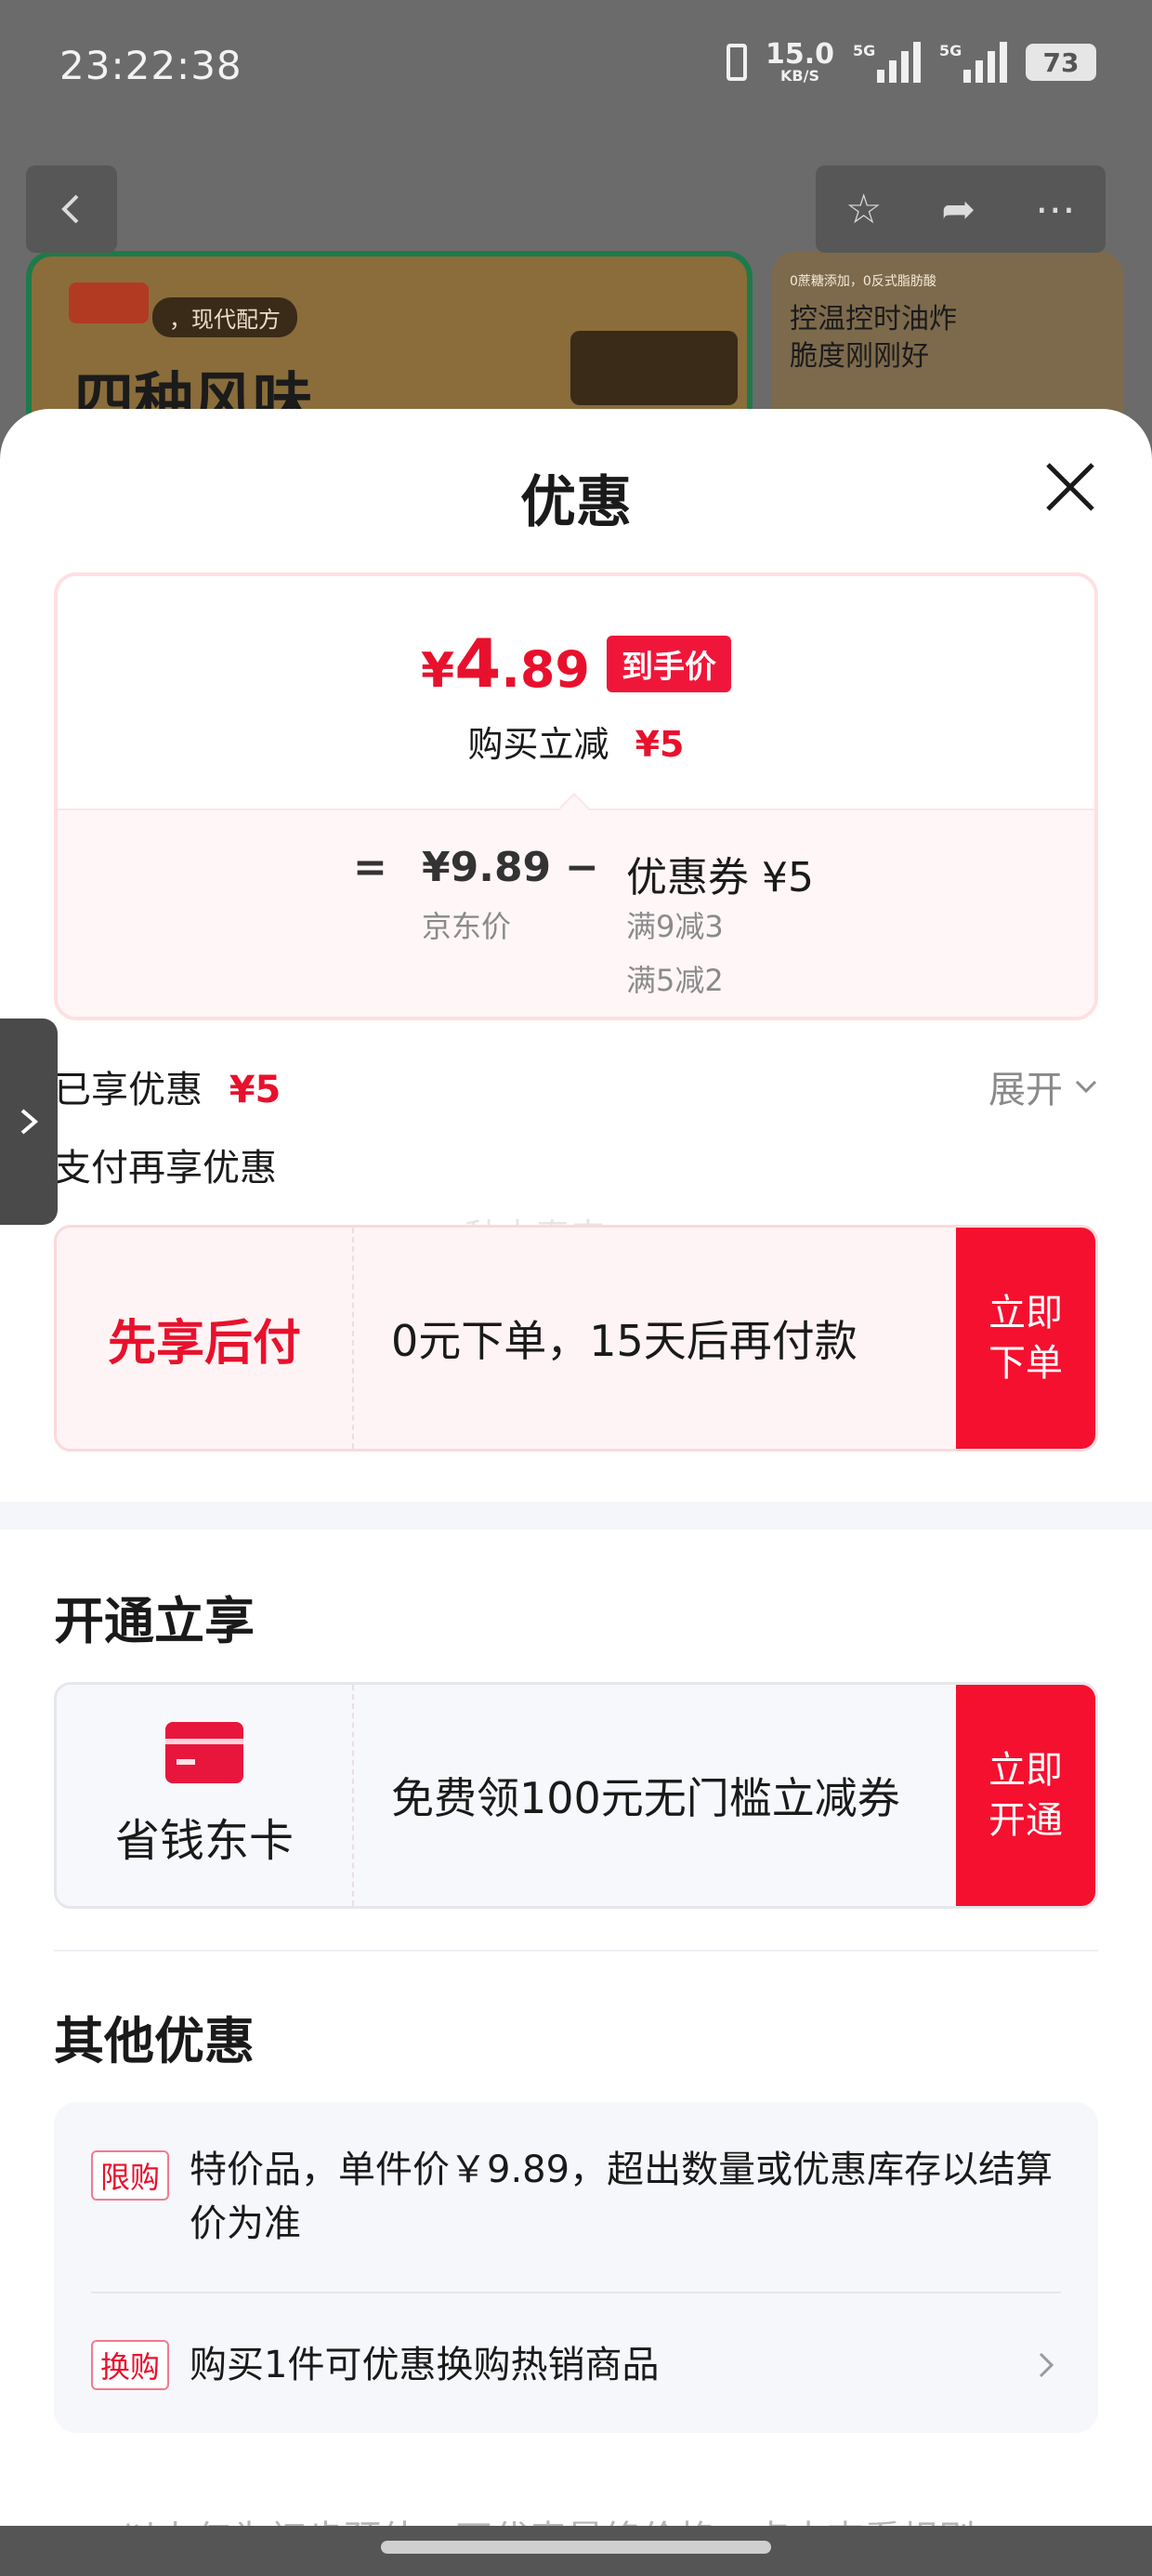 The image size is (1152, 2576). I want to click on exchange-text: 购买1件可优惠换购热销商品, so click(425, 2365).